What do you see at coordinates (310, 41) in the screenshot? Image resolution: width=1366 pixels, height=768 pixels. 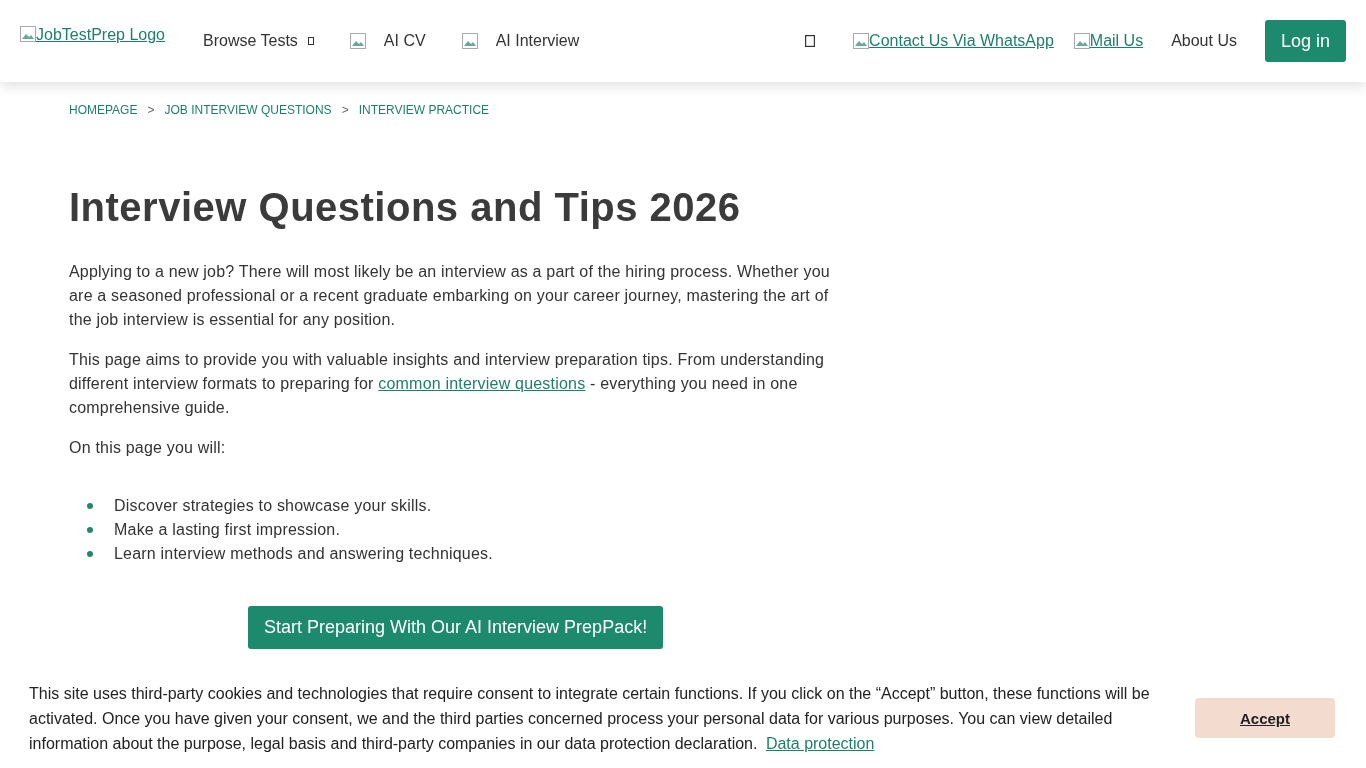 I see `dropdown-icon` at bounding box center [310, 41].